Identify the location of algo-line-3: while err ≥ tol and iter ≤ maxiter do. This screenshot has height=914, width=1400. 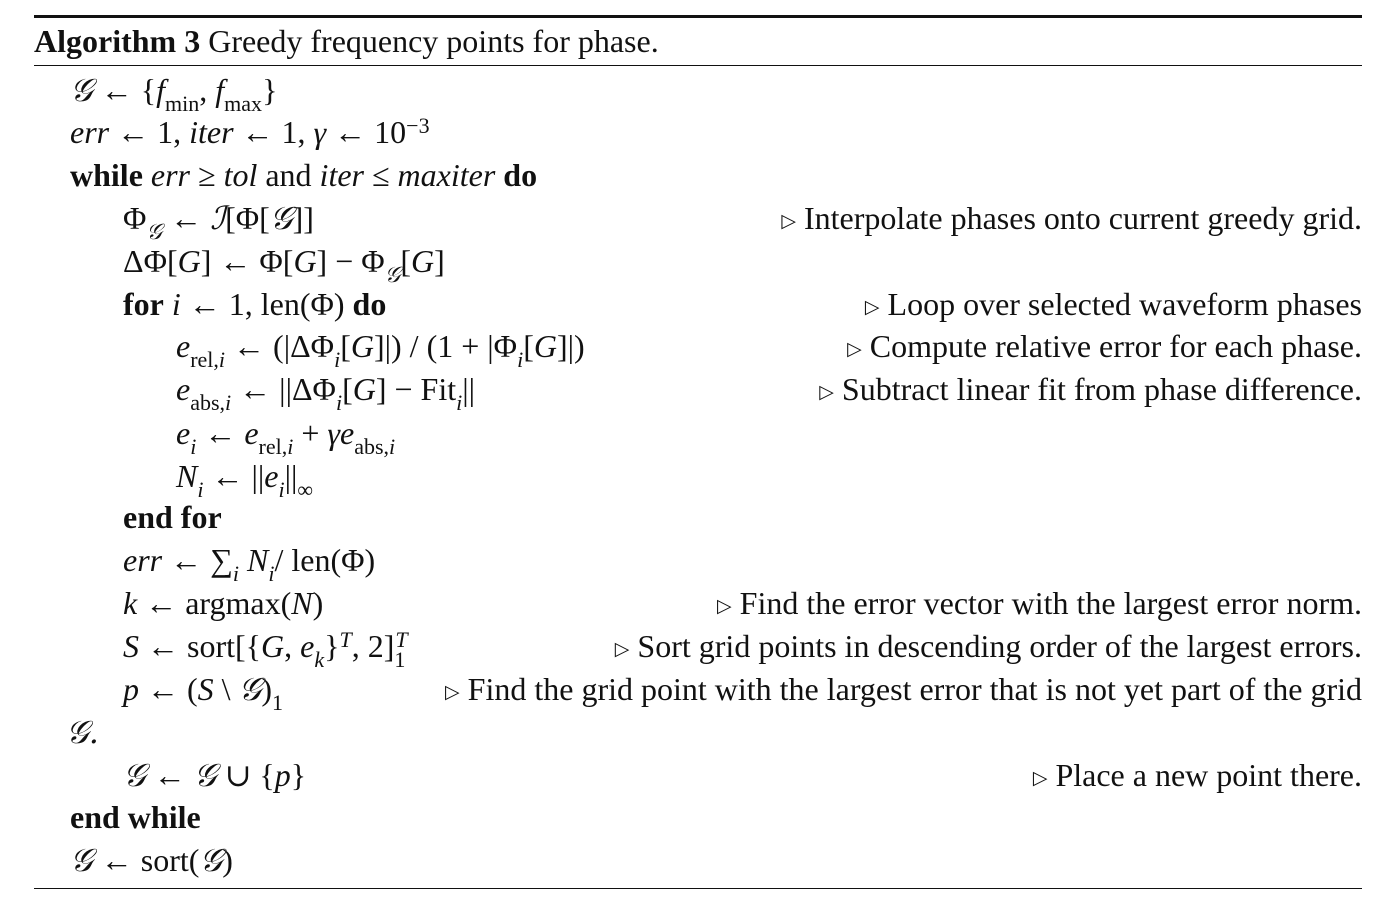
(716, 175).